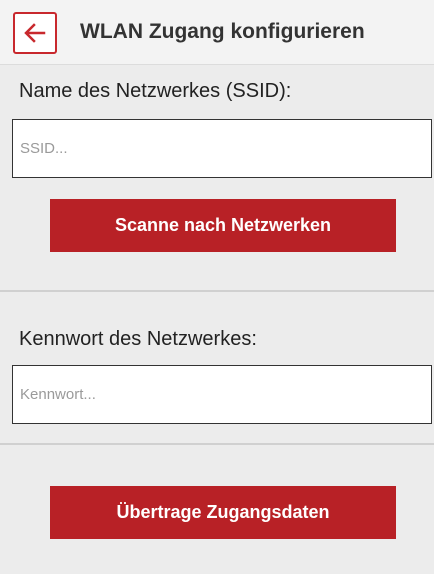 The width and height of the screenshot is (434, 574). Describe the element at coordinates (155, 91) in the screenshot. I see `ssid-label: Name des Netzwerkes (SSID):` at that location.